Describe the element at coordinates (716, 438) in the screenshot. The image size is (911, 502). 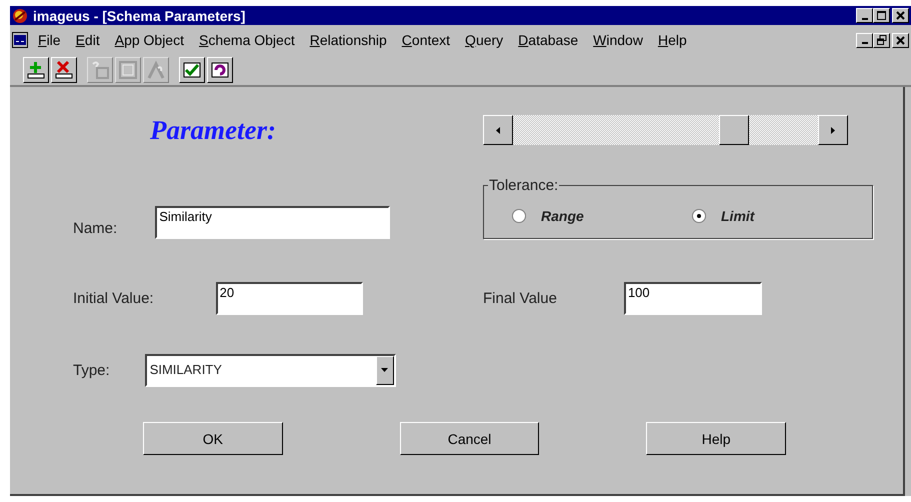
I see `dialog-button: Help` at that location.